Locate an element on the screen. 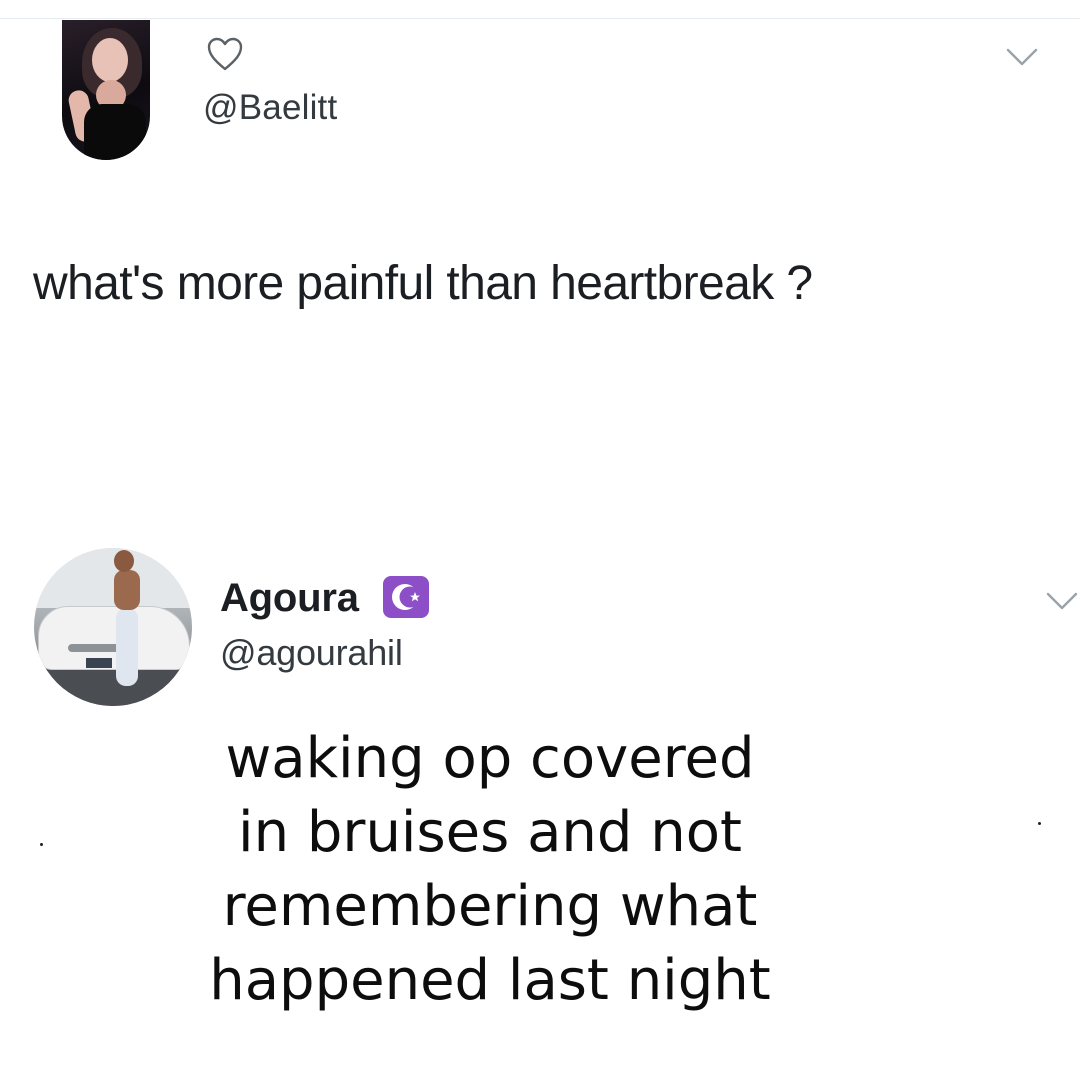  display-name: Agoura is located at coordinates (289, 598).